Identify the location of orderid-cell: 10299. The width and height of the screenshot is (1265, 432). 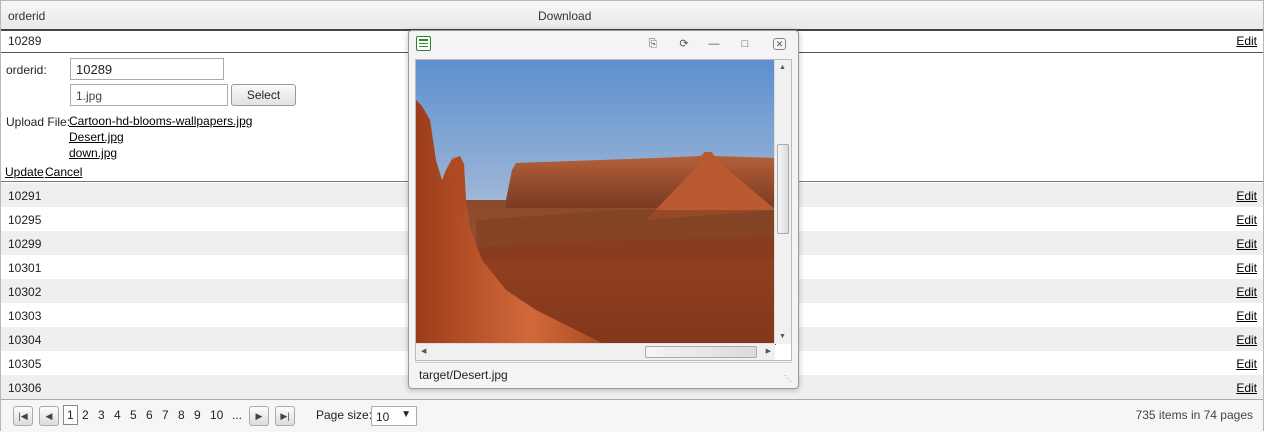
(25, 244).